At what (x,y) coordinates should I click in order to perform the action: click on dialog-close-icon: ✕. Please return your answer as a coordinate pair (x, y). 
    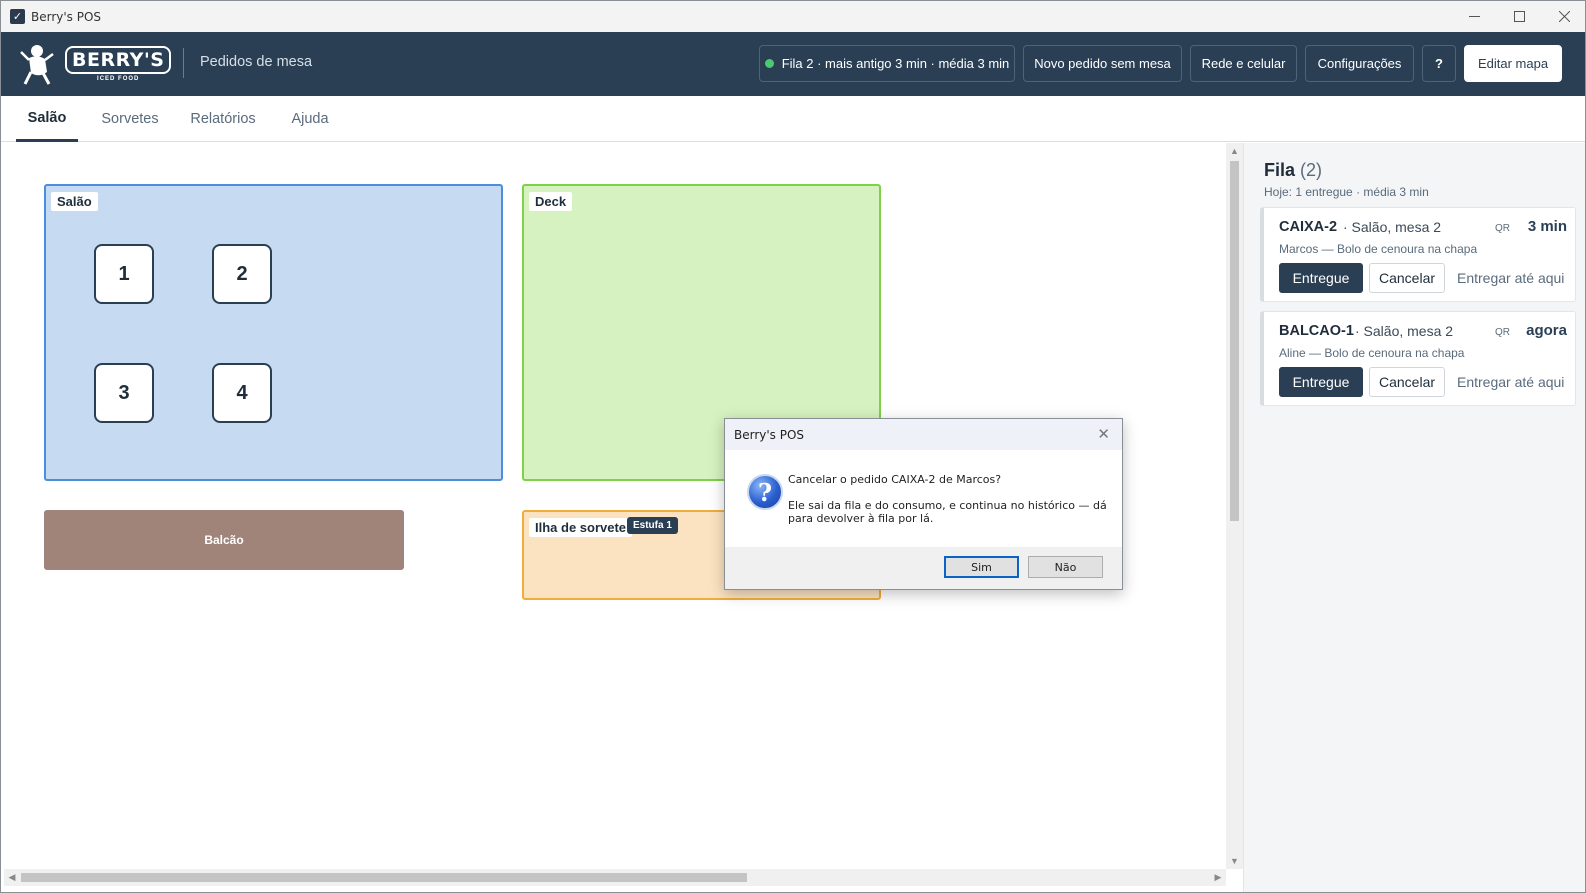
    Looking at the image, I should click on (1103, 434).